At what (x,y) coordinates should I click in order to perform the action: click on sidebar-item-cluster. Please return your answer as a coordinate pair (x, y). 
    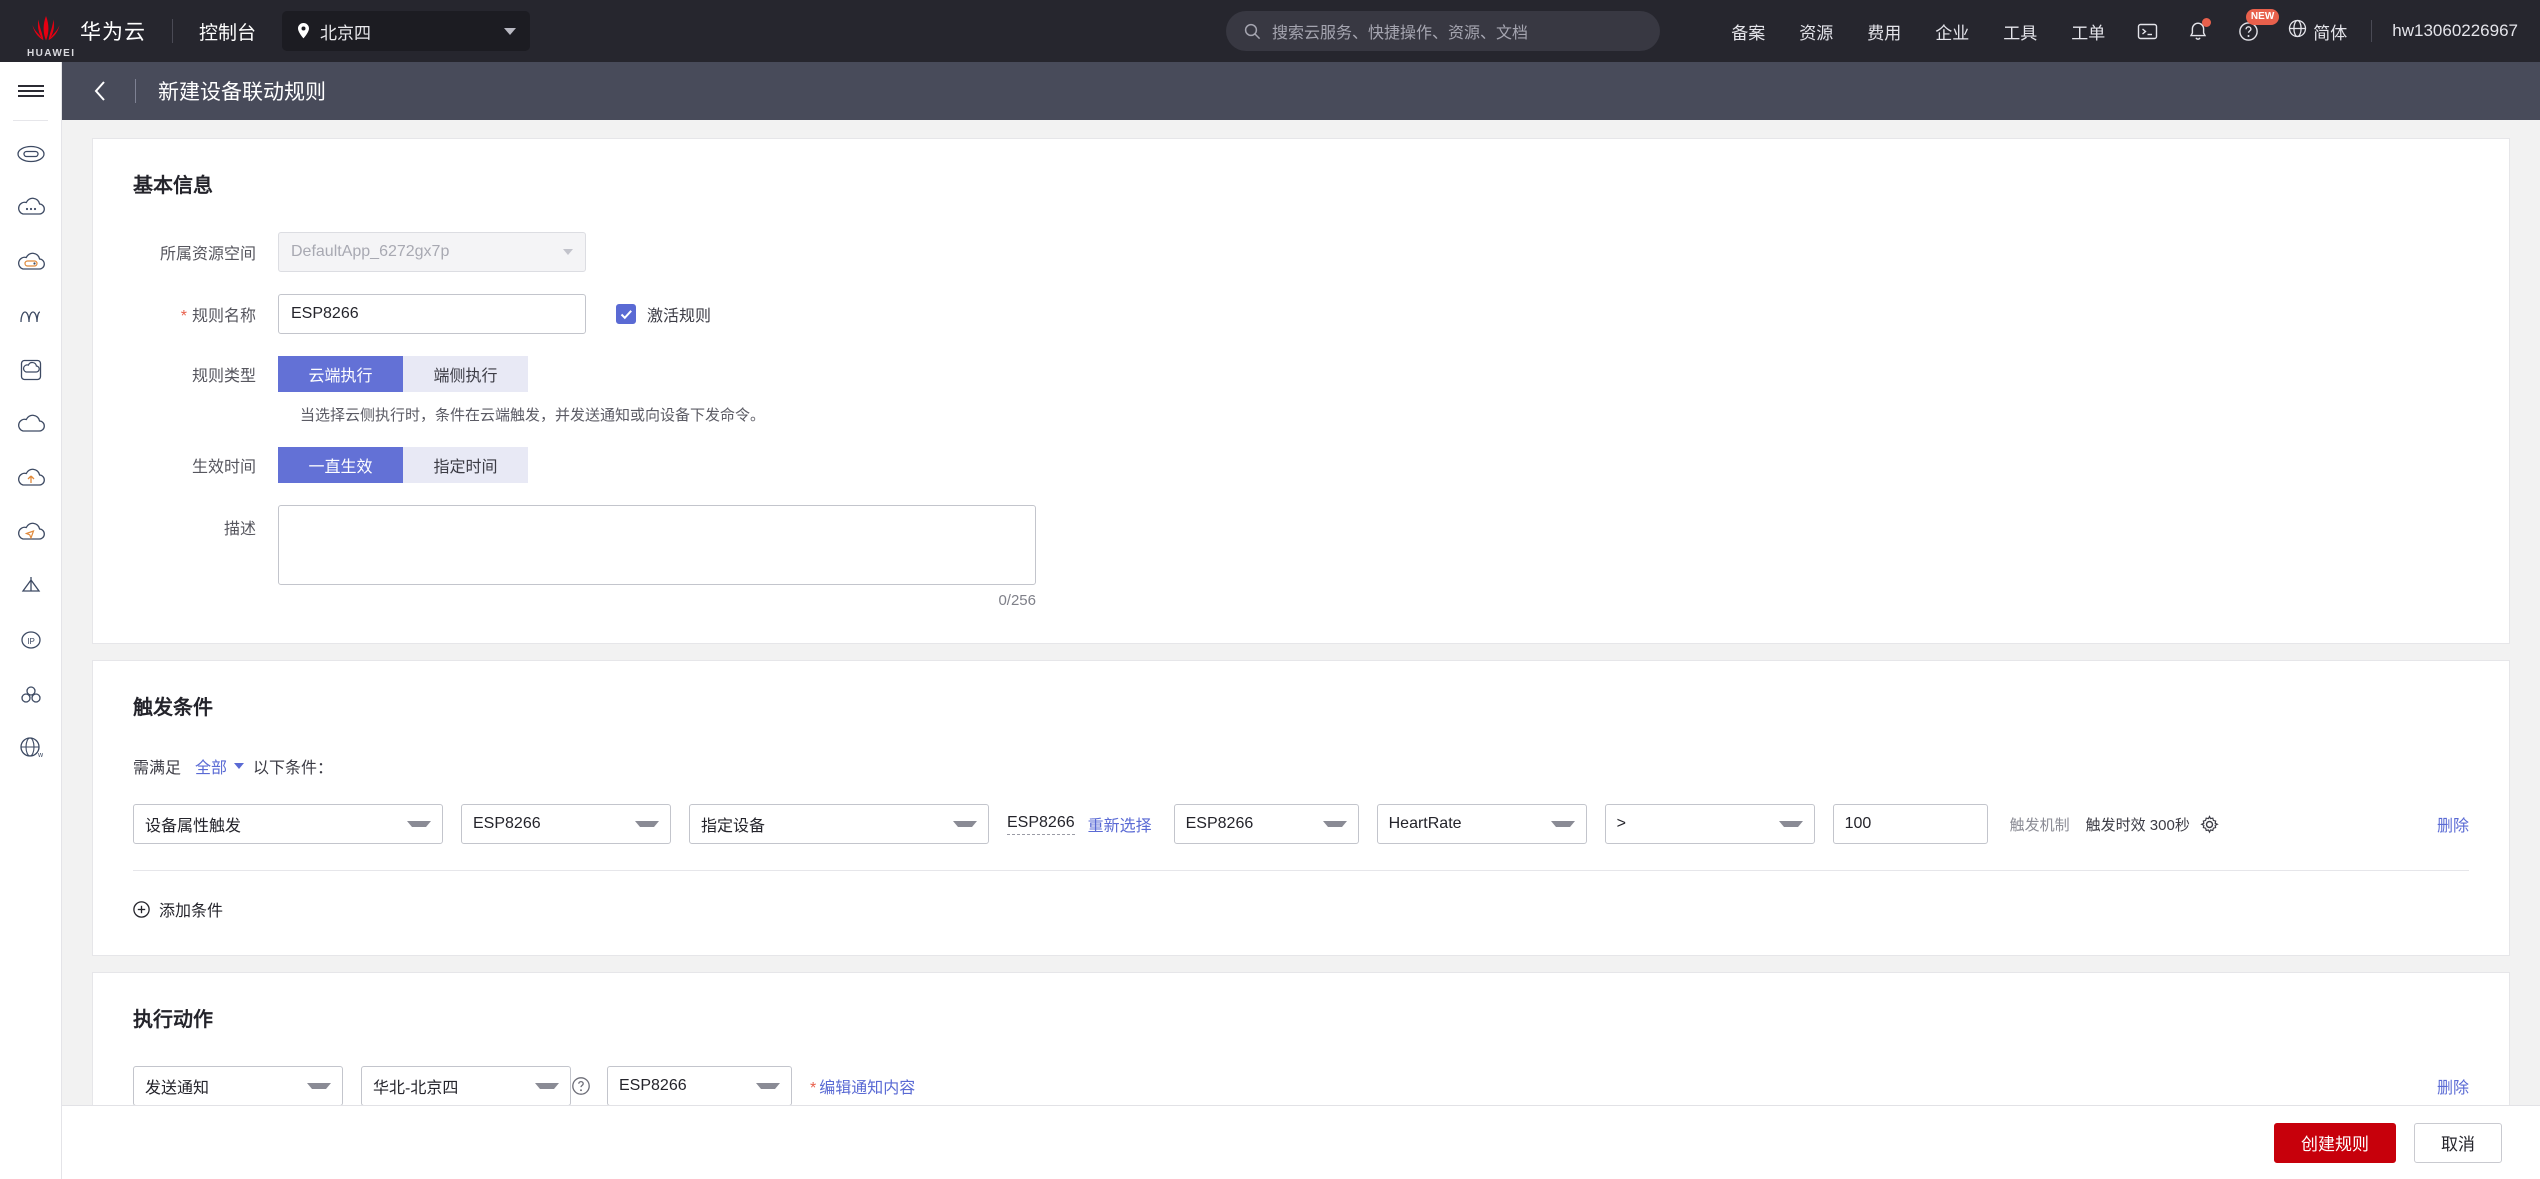
    Looking at the image, I should click on (30, 696).